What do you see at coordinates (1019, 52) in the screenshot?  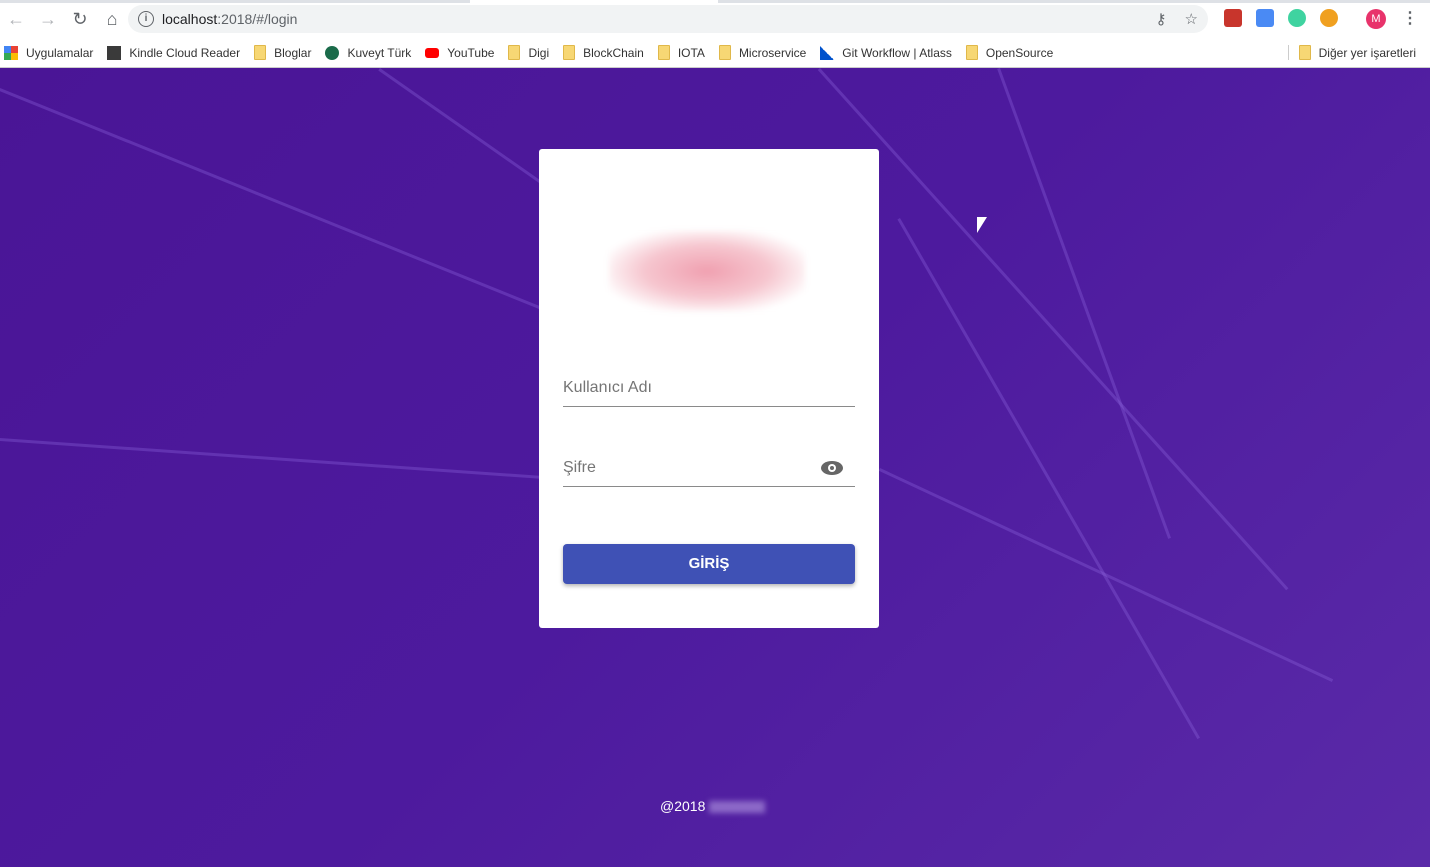 I see `bookmark-label: OpenSource` at bounding box center [1019, 52].